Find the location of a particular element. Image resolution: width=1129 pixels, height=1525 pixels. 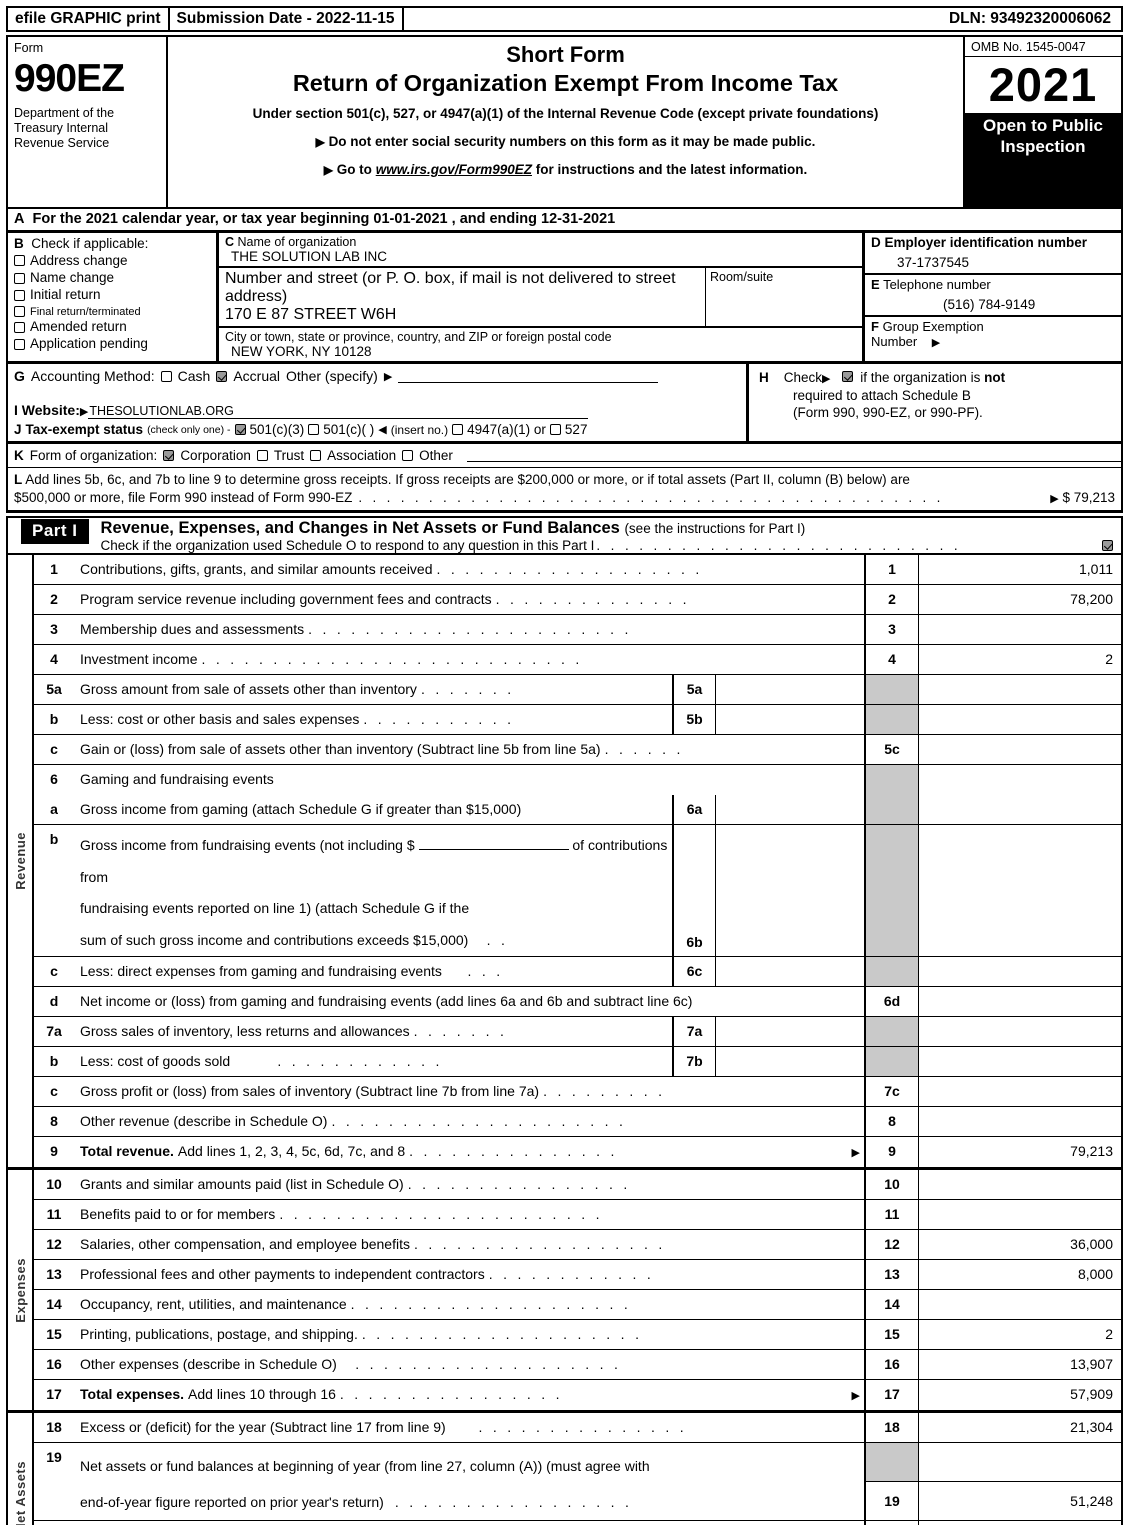

checkbox-address-change: Address change is located at coordinates (115, 261).